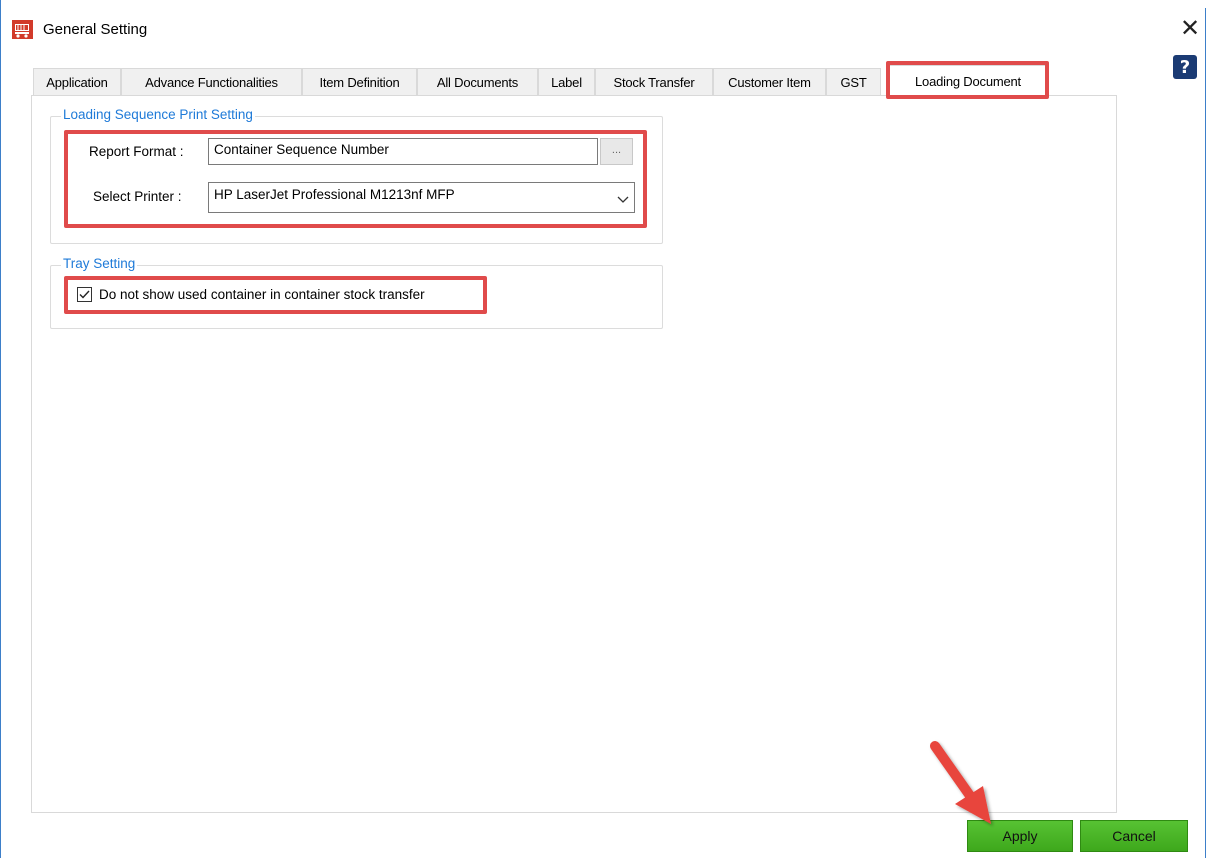 This screenshot has height=858, width=1206. I want to click on tab-label: Item Definition, so click(359, 82).